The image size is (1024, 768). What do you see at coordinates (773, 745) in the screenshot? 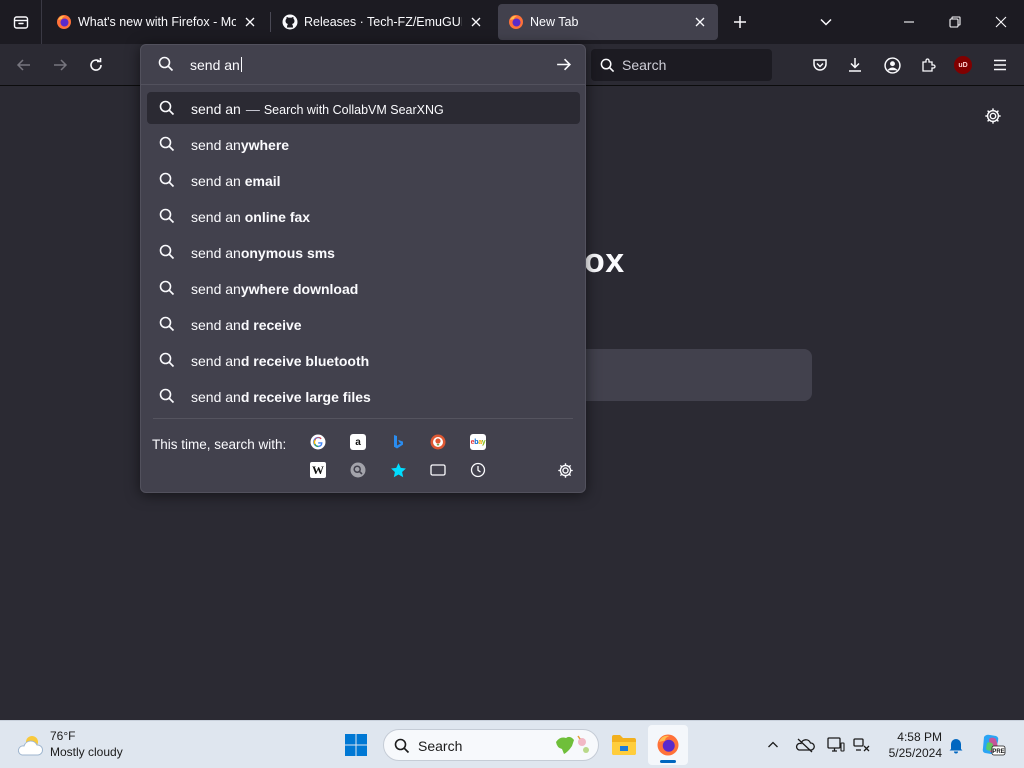
I see `show-hidden-icons-button` at bounding box center [773, 745].